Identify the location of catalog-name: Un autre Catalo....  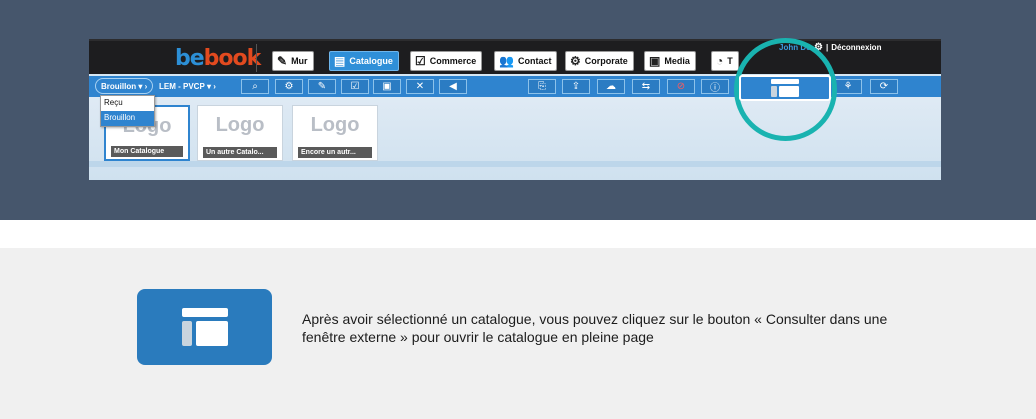
(240, 152).